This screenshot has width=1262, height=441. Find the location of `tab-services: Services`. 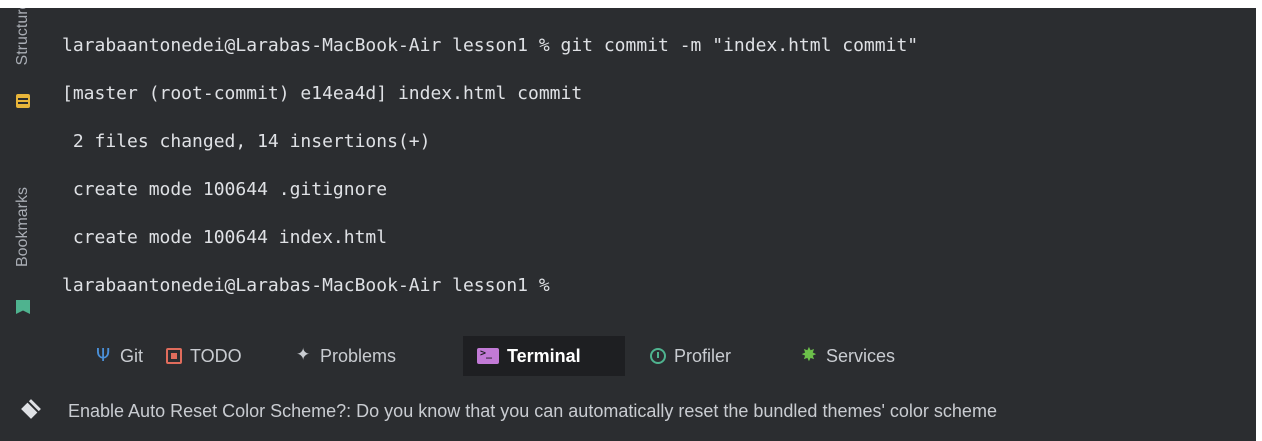

tab-services: Services is located at coordinates (848, 356).